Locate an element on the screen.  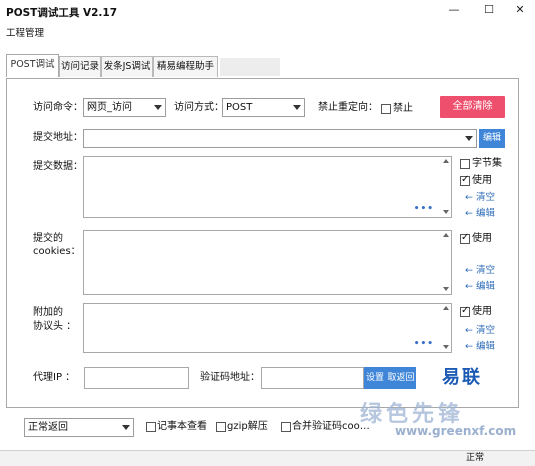
proxy-input is located at coordinates (136, 378).